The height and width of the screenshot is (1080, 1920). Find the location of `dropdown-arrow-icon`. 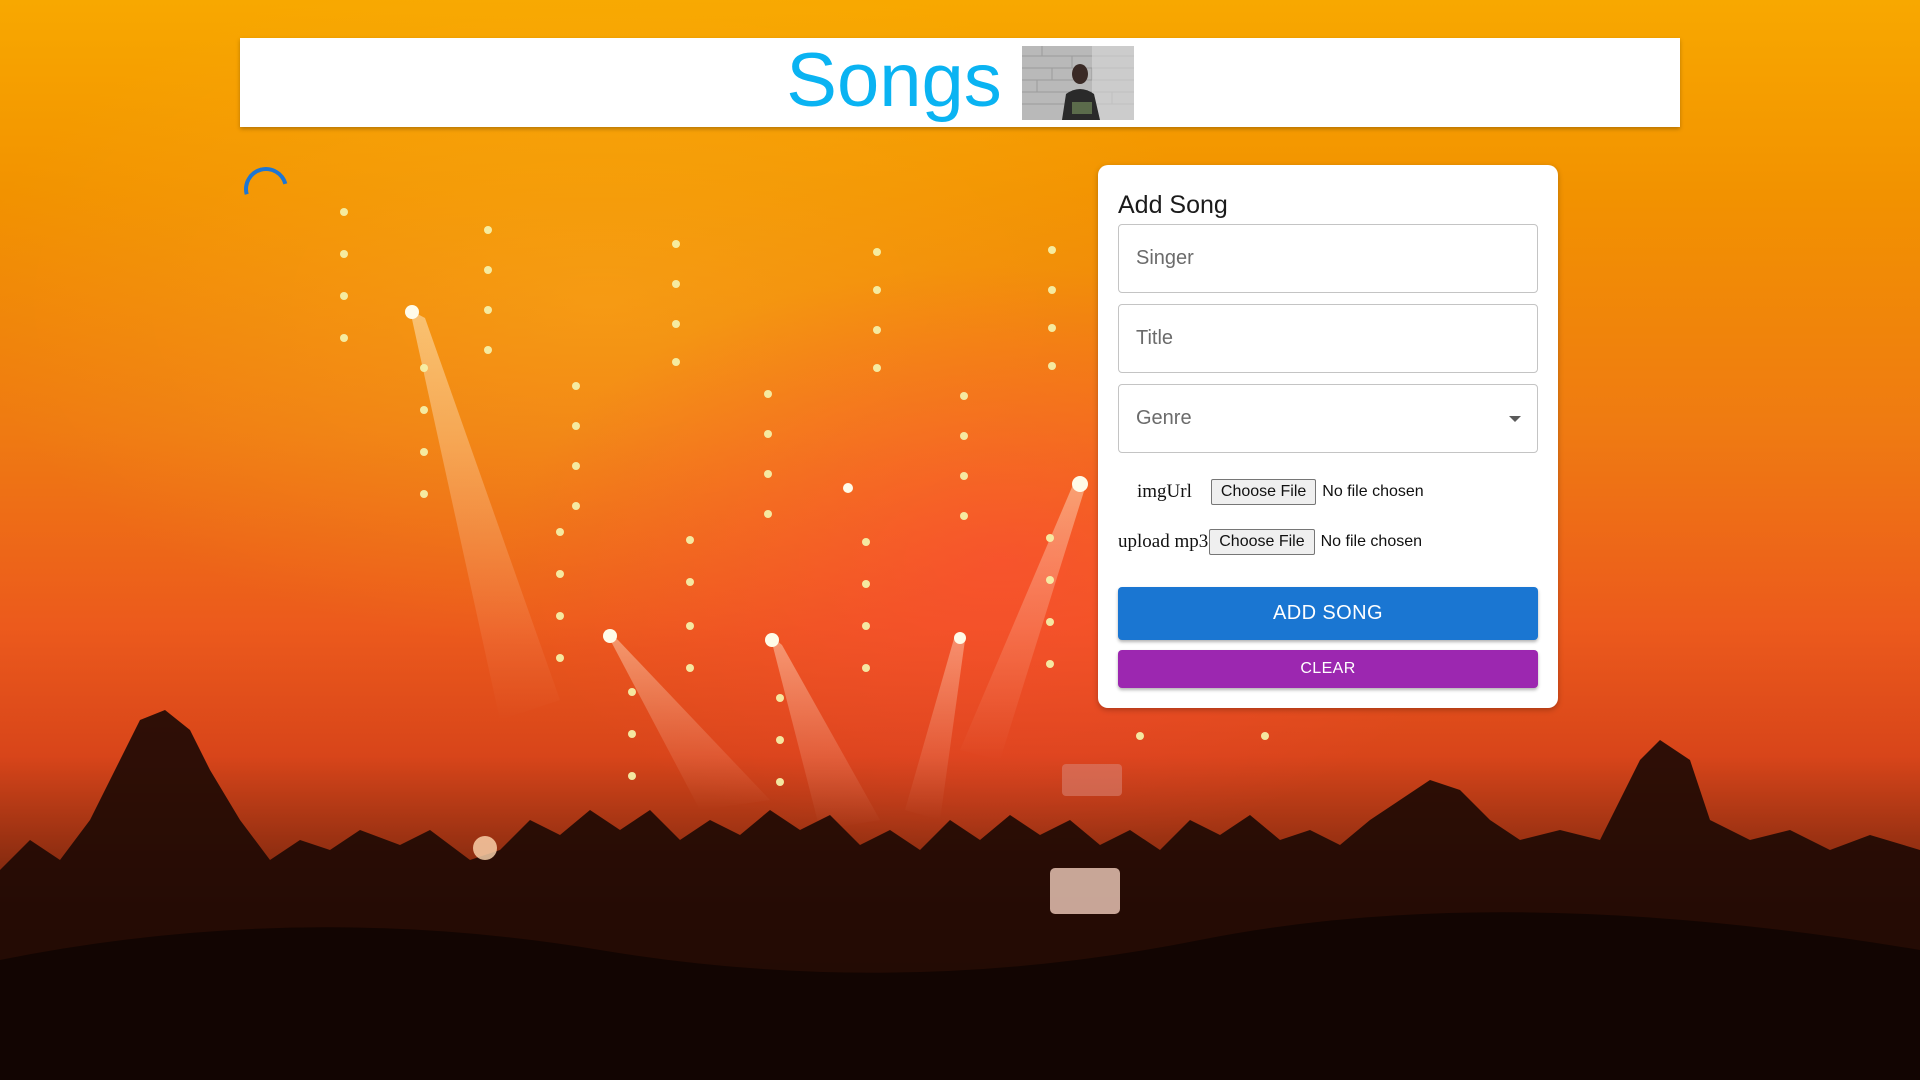

dropdown-arrow-icon is located at coordinates (1515, 418).